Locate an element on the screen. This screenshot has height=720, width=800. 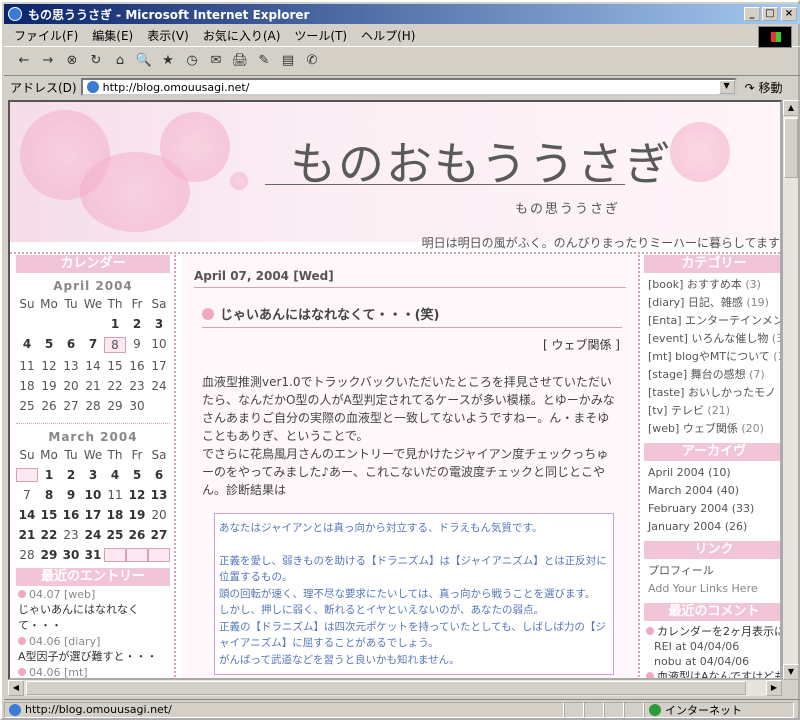
calendar-day: 16 is located at coordinates (71, 515).